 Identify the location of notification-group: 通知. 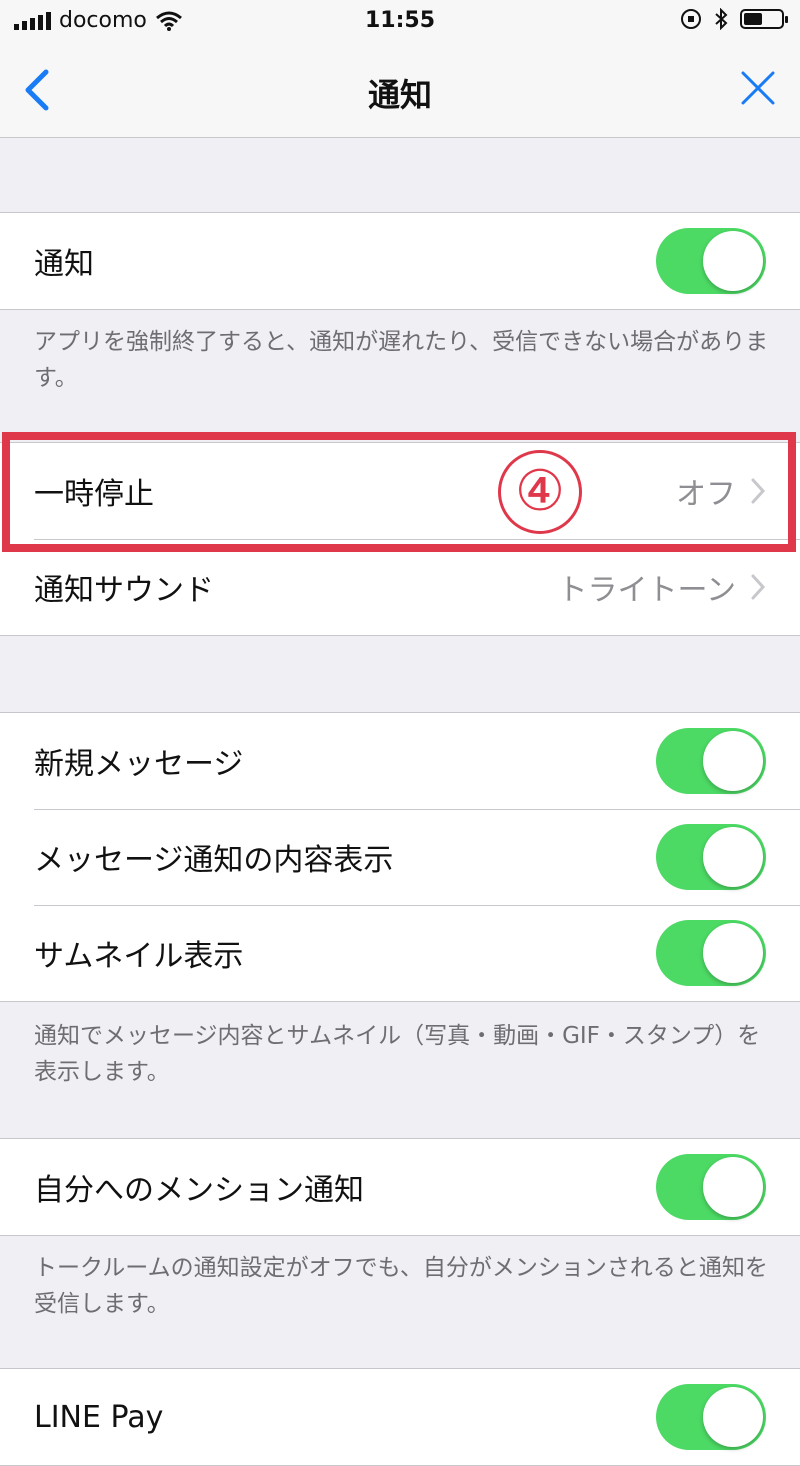
(400, 261).